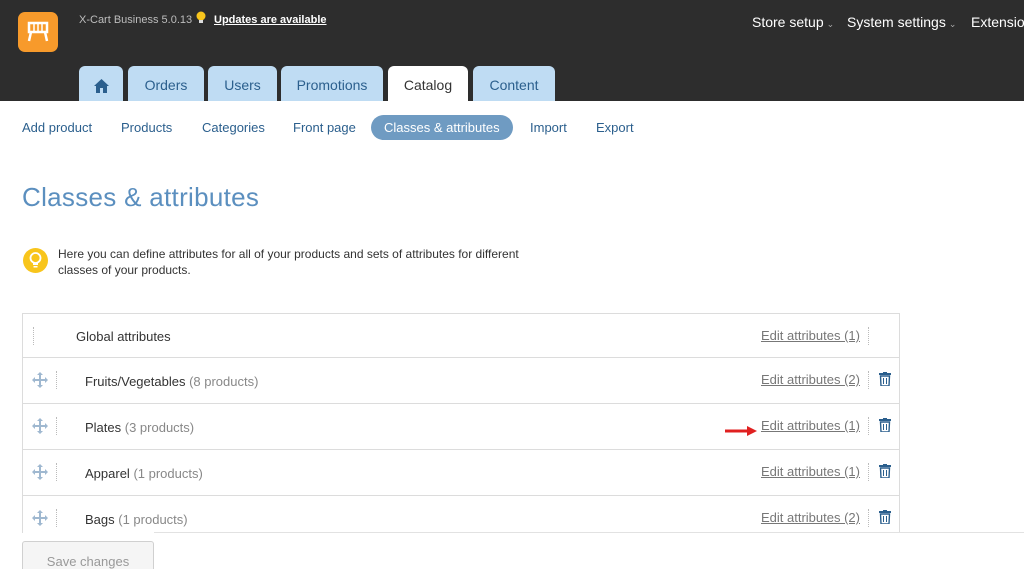 The width and height of the screenshot is (1024, 569). I want to click on table-row: Apparel (1 products) Edit attributes (1), so click(461, 473).